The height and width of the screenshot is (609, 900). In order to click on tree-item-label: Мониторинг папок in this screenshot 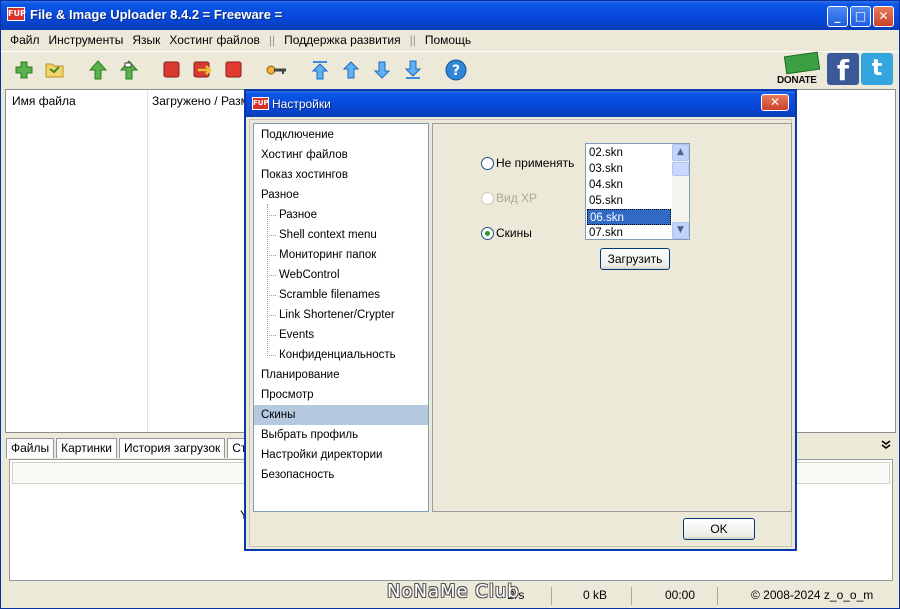, I will do `click(328, 255)`.